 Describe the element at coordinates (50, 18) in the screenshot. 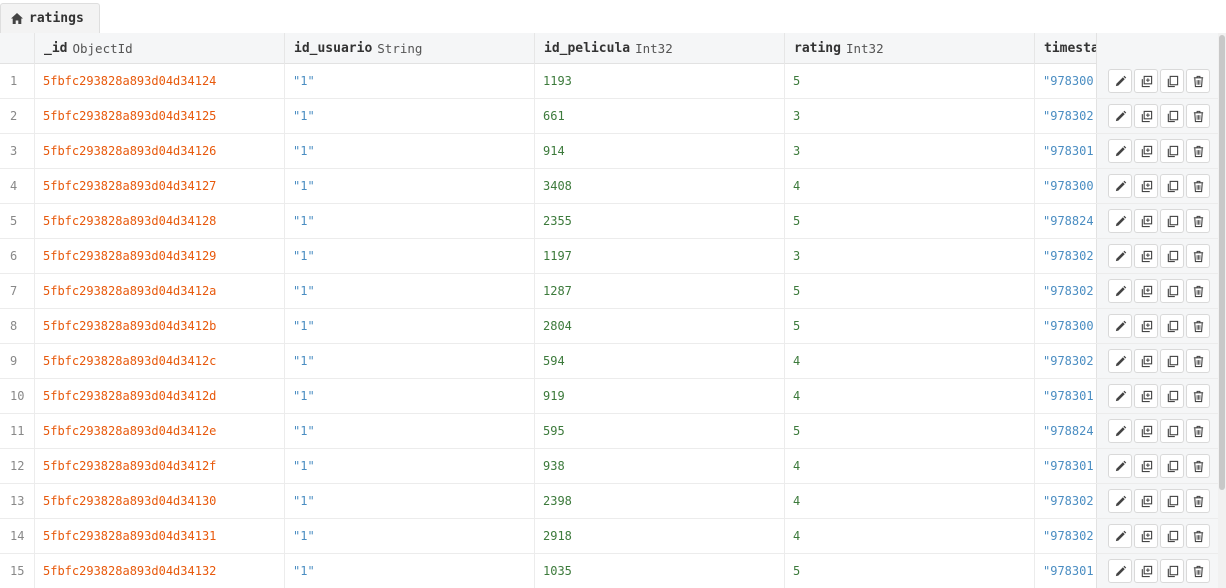

I see `tab-ratings: ratings` at that location.